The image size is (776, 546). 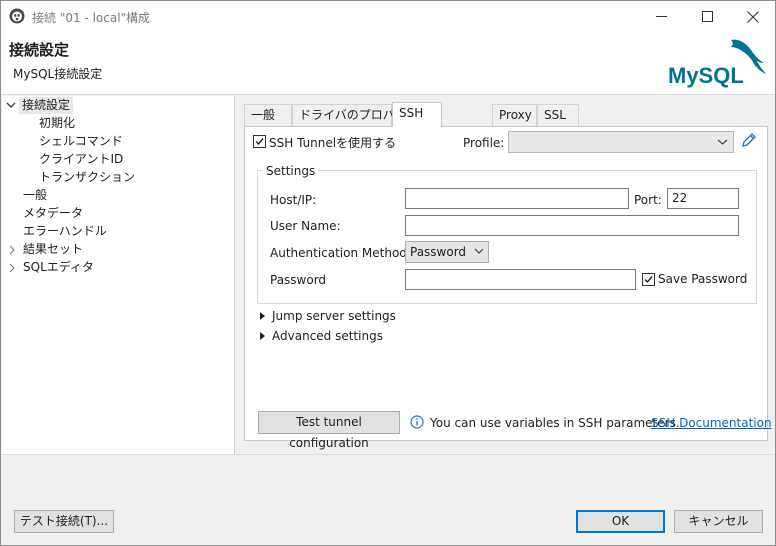 What do you see at coordinates (65, 231) in the screenshot?
I see `tree-item-error-handle: エラーハンドル` at bounding box center [65, 231].